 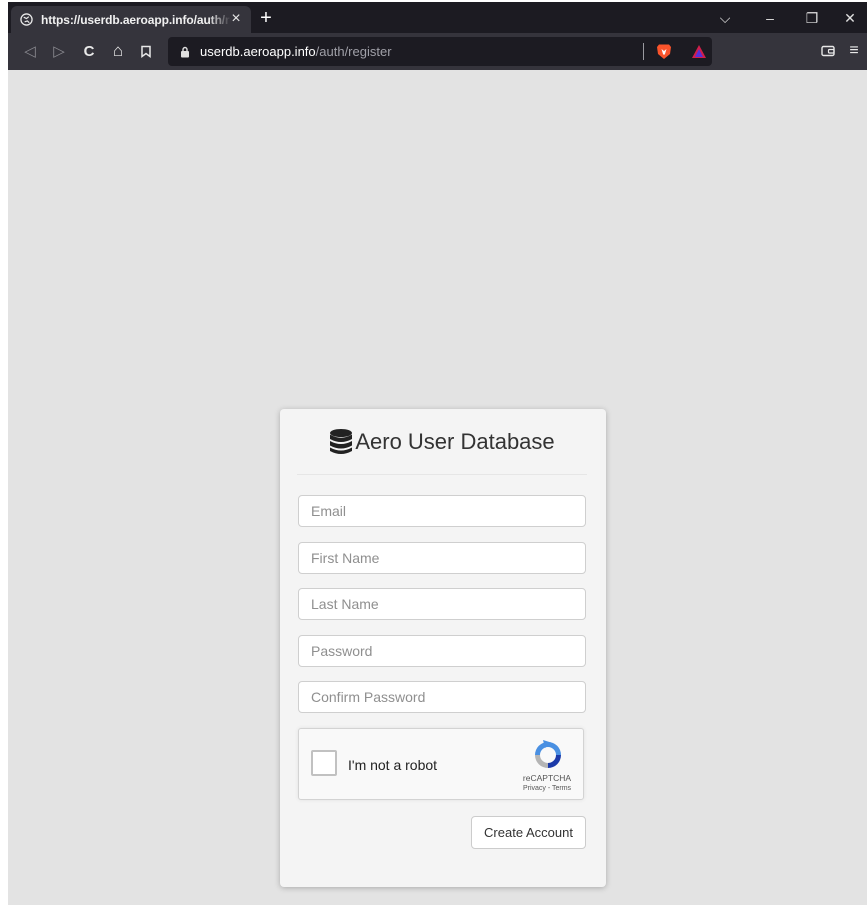 What do you see at coordinates (547, 788) in the screenshot?
I see `recaptcha-privacy-terms-link: Privacy - Terms` at bounding box center [547, 788].